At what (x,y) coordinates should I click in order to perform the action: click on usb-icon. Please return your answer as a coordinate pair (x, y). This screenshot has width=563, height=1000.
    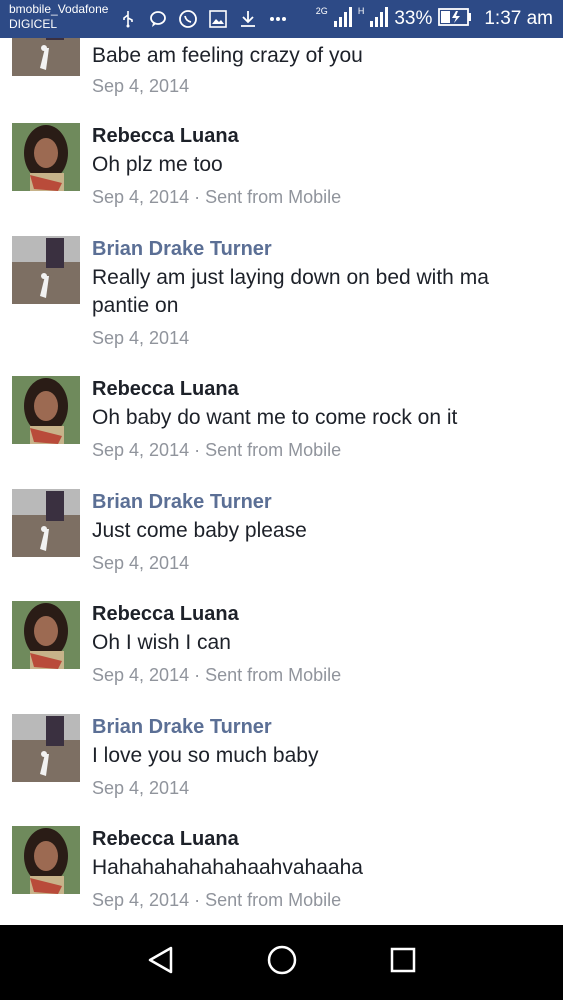
    Looking at the image, I should click on (128, 19).